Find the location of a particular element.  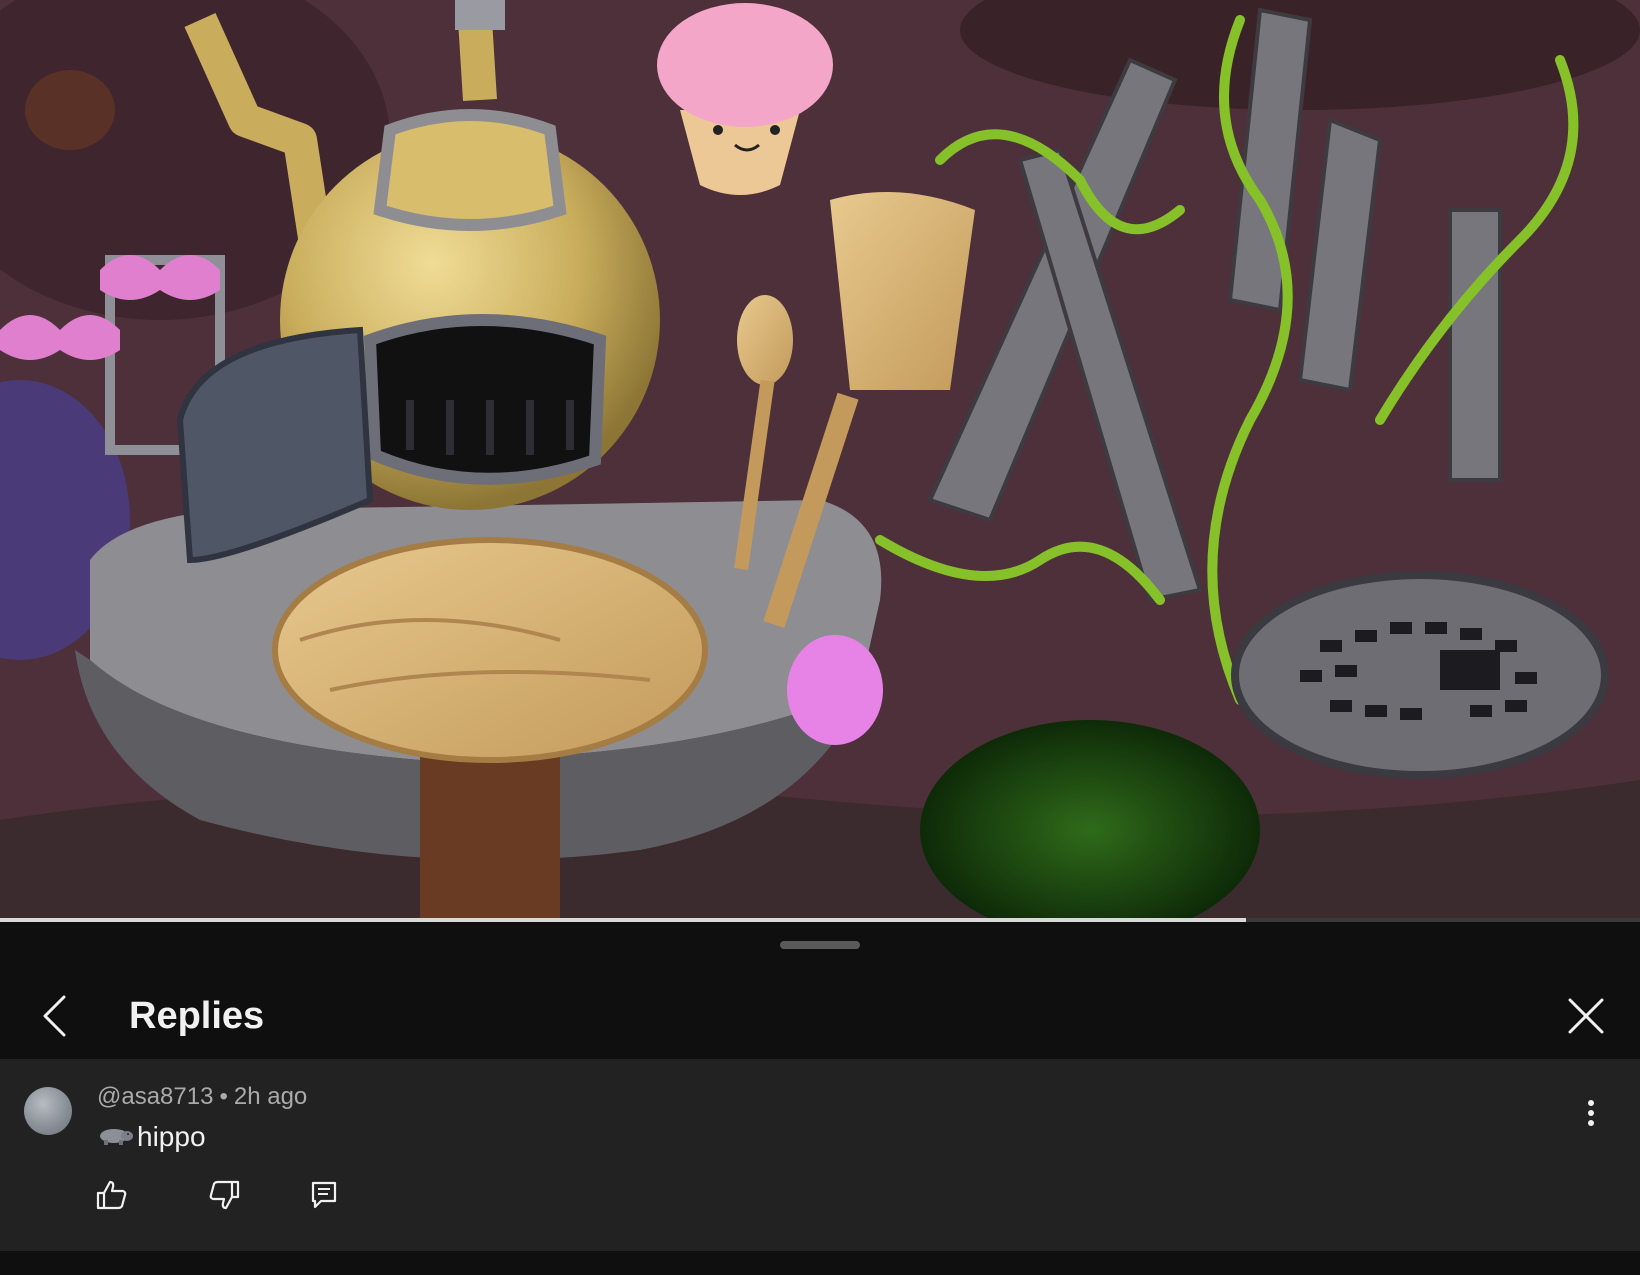

reply-icon is located at coordinates (324, 1195).